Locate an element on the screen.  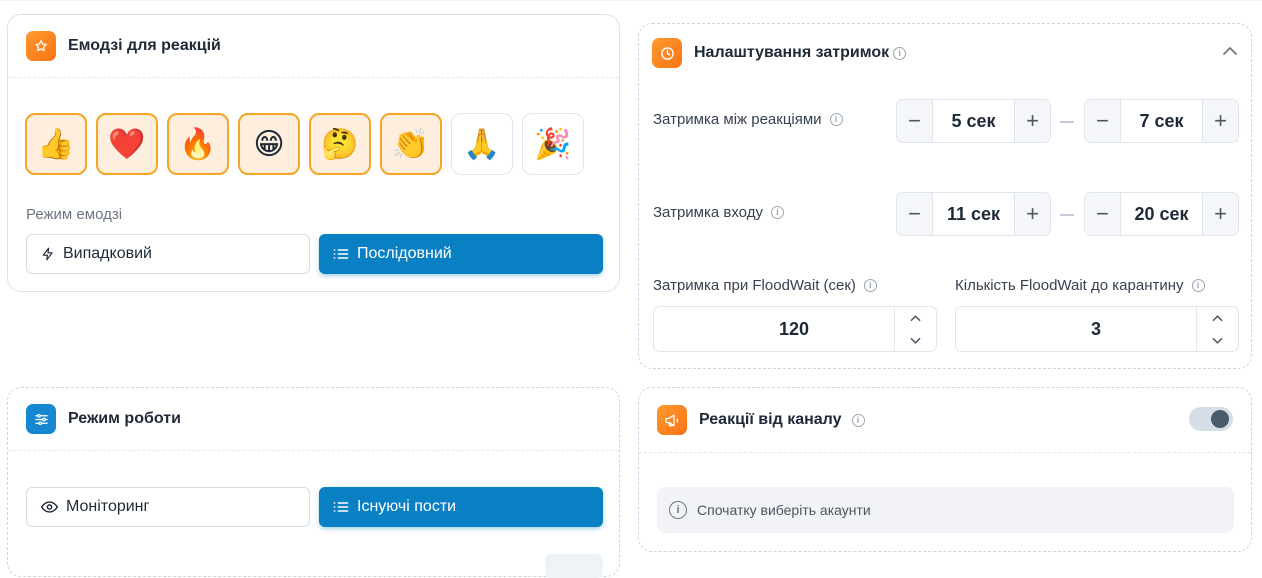
sequential-mode-button: Послідовний is located at coordinates (461, 254).